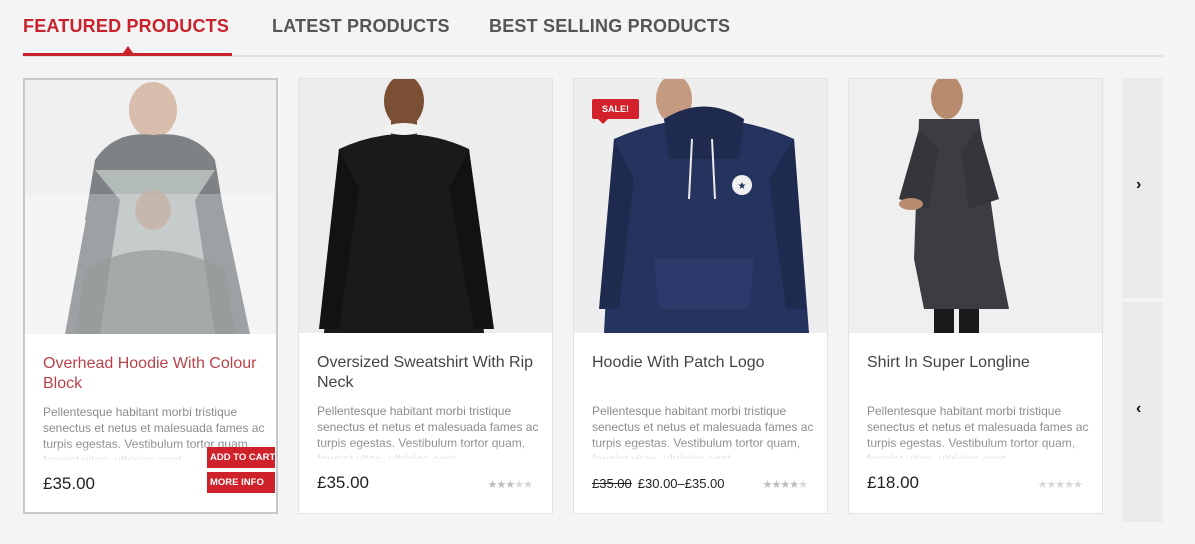 The image size is (1195, 544). Describe the element at coordinates (700, 206) in the screenshot. I see `hoodie-navy-image: ★ SALE!` at that location.